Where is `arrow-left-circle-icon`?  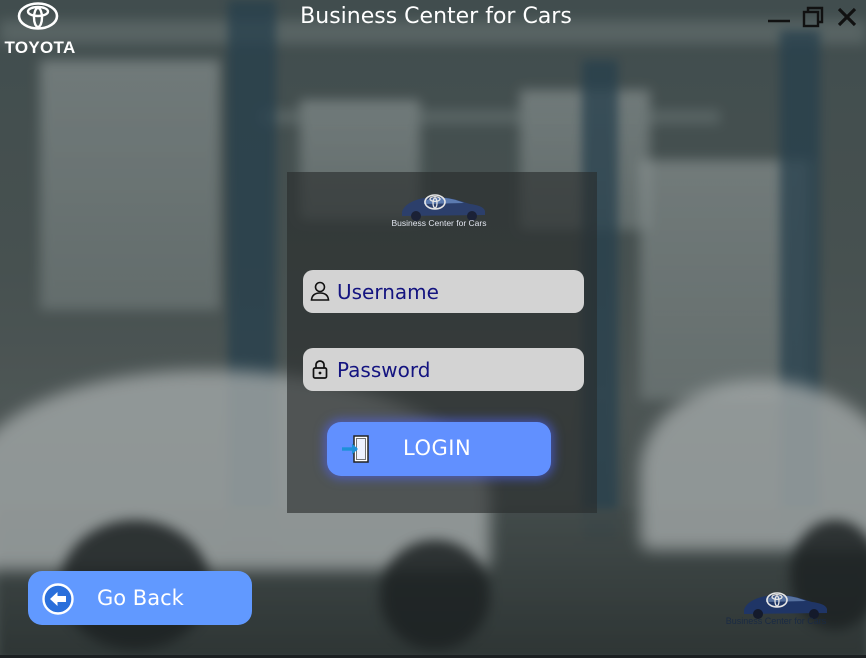 arrow-left-circle-icon is located at coordinates (58, 599).